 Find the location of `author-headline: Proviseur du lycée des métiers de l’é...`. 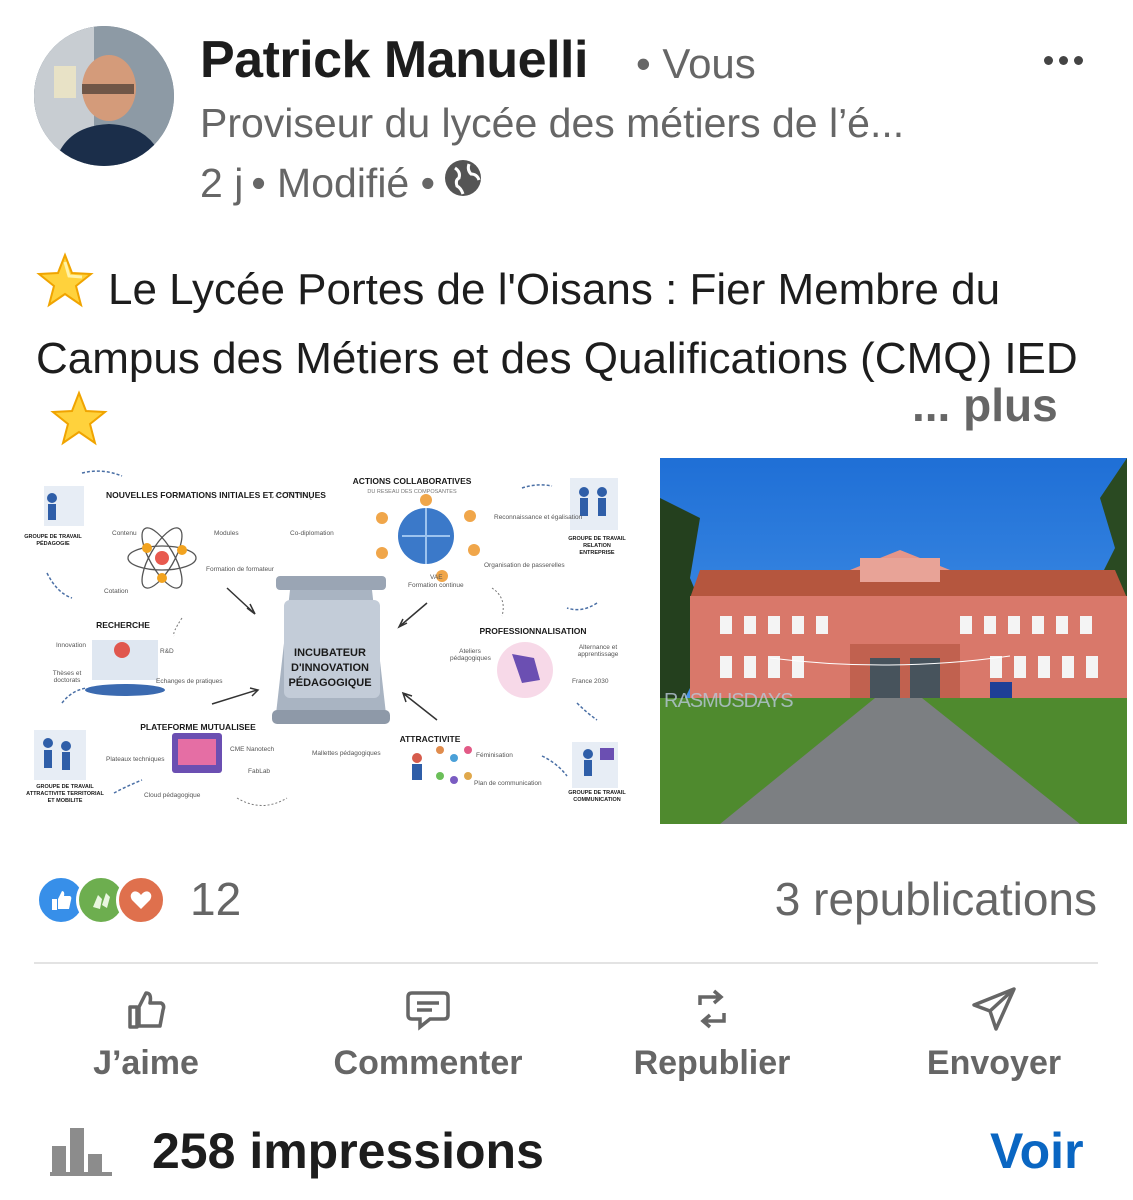

author-headline: Proviseur du lycée des métiers de l’é... is located at coordinates (552, 123).